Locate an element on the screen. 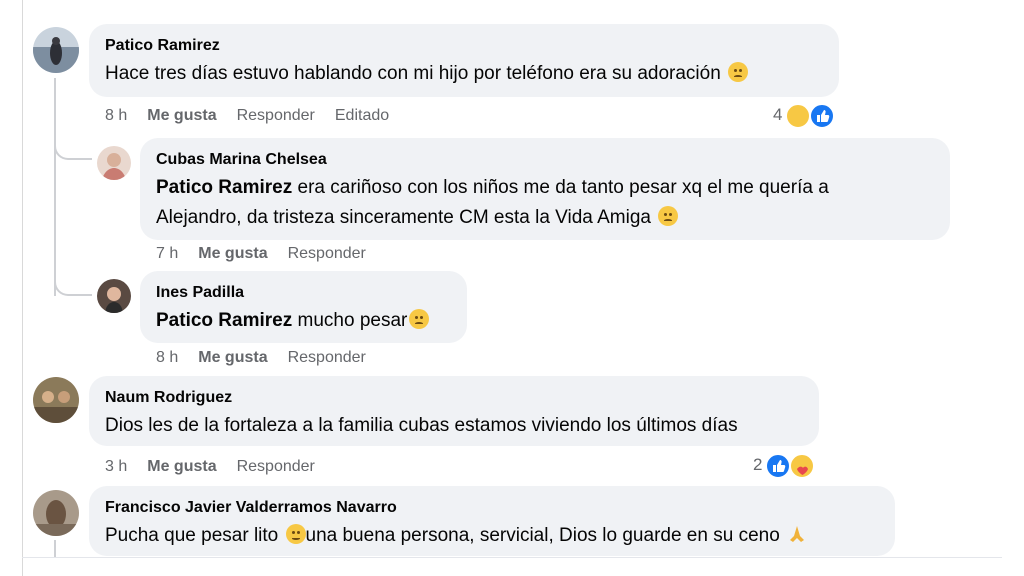  comment-bubble: Ines Padilla Patico Ramirez mucho pesar is located at coordinates (303, 307).